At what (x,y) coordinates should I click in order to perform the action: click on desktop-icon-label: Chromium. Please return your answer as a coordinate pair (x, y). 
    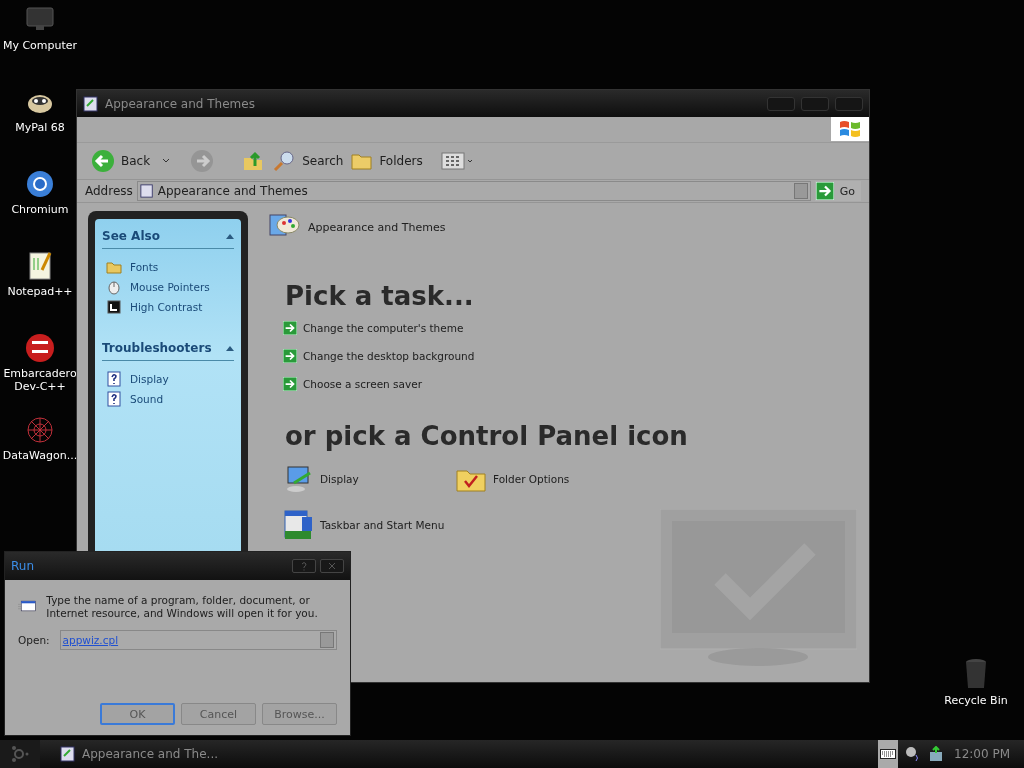
    Looking at the image, I should click on (40, 209).